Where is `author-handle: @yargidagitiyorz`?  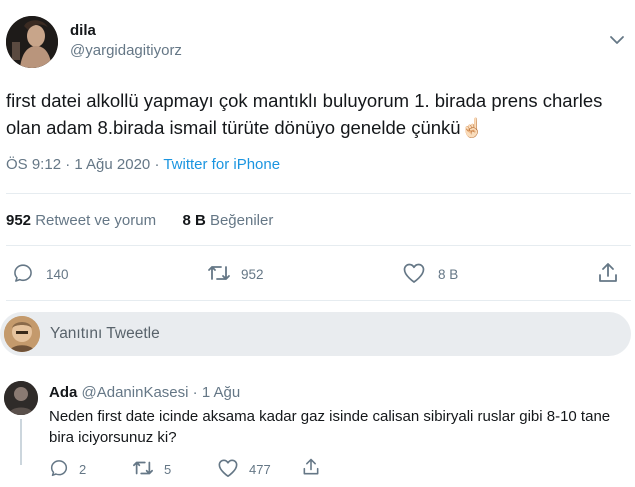 author-handle: @yargidagitiyorz is located at coordinates (126, 50).